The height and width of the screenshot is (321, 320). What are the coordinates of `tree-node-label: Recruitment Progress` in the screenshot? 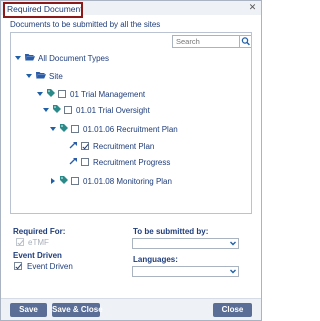 It's located at (132, 162).